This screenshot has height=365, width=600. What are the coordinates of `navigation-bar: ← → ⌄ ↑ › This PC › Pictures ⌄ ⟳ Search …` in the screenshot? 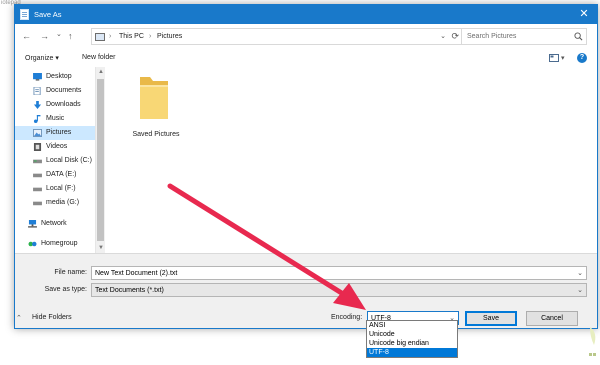 It's located at (306, 36).